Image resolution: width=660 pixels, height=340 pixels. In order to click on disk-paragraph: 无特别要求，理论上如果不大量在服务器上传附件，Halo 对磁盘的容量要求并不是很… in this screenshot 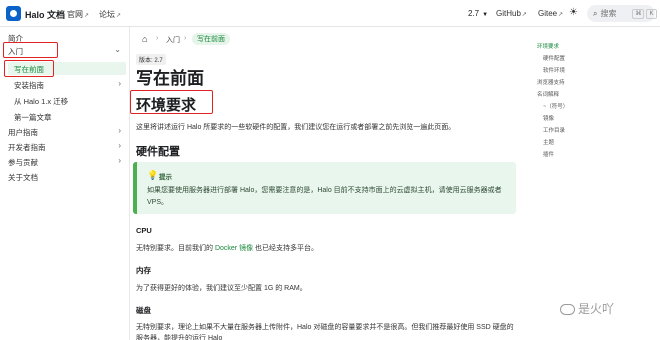, I will do `click(325, 332)`.